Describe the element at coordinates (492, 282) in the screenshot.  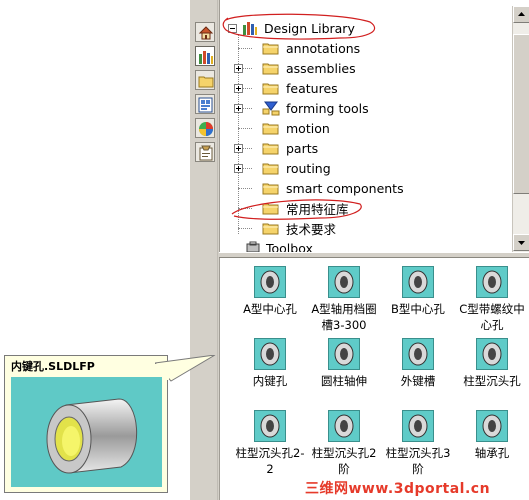
I see `center-hole-c-icon` at that location.